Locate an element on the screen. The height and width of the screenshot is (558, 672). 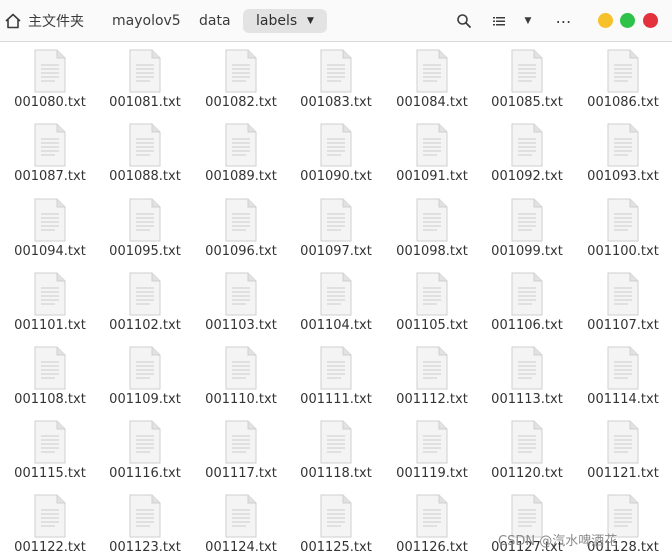
file-item: 001095.txt is located at coordinates (145, 229).